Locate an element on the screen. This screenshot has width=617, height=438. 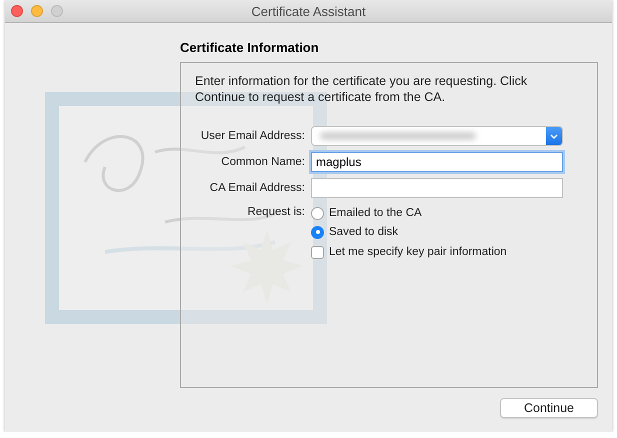
field-label: Request is: is located at coordinates (275, 212).